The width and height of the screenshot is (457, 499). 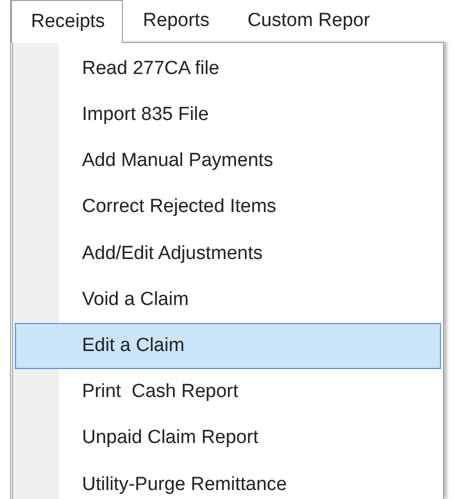 I want to click on menu-item: Add/Edit Adjustments, so click(x=228, y=253).